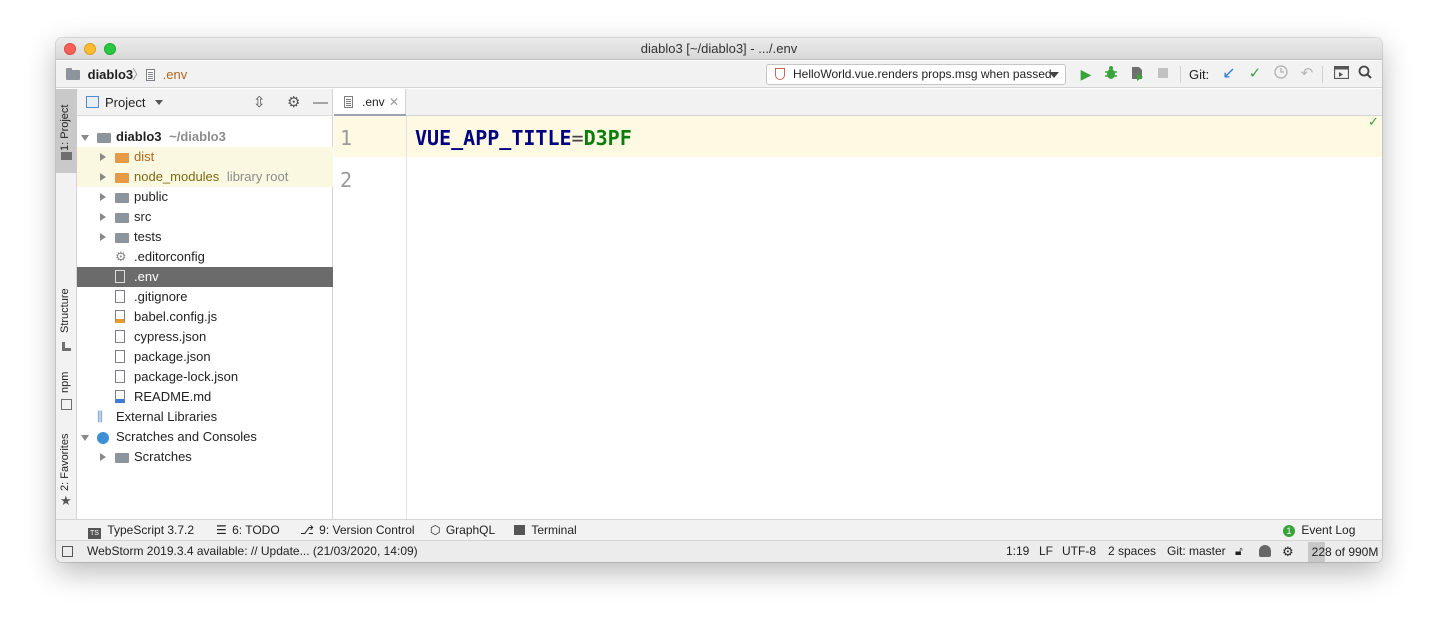 This screenshot has width=1438, height=636. Describe the element at coordinates (205, 437) in the screenshot. I see `tree-item: Scratches and Consoles` at that location.